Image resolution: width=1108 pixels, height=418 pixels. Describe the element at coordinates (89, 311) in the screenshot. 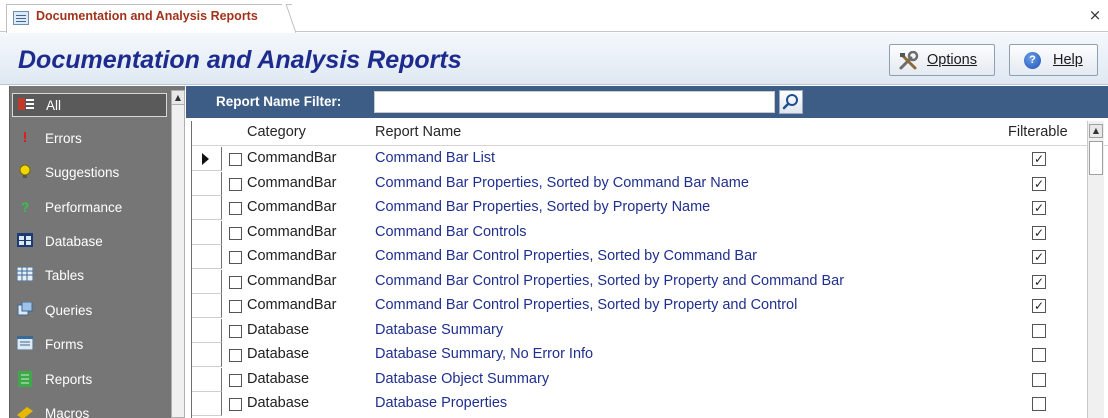

I see `sidebar-item-queries: Queries` at that location.